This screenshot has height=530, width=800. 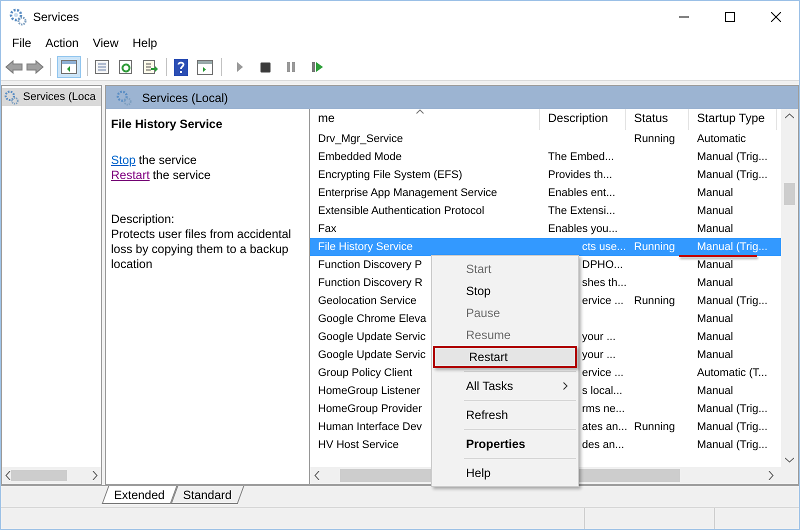 I want to click on service-title: File History Service, so click(x=167, y=124).